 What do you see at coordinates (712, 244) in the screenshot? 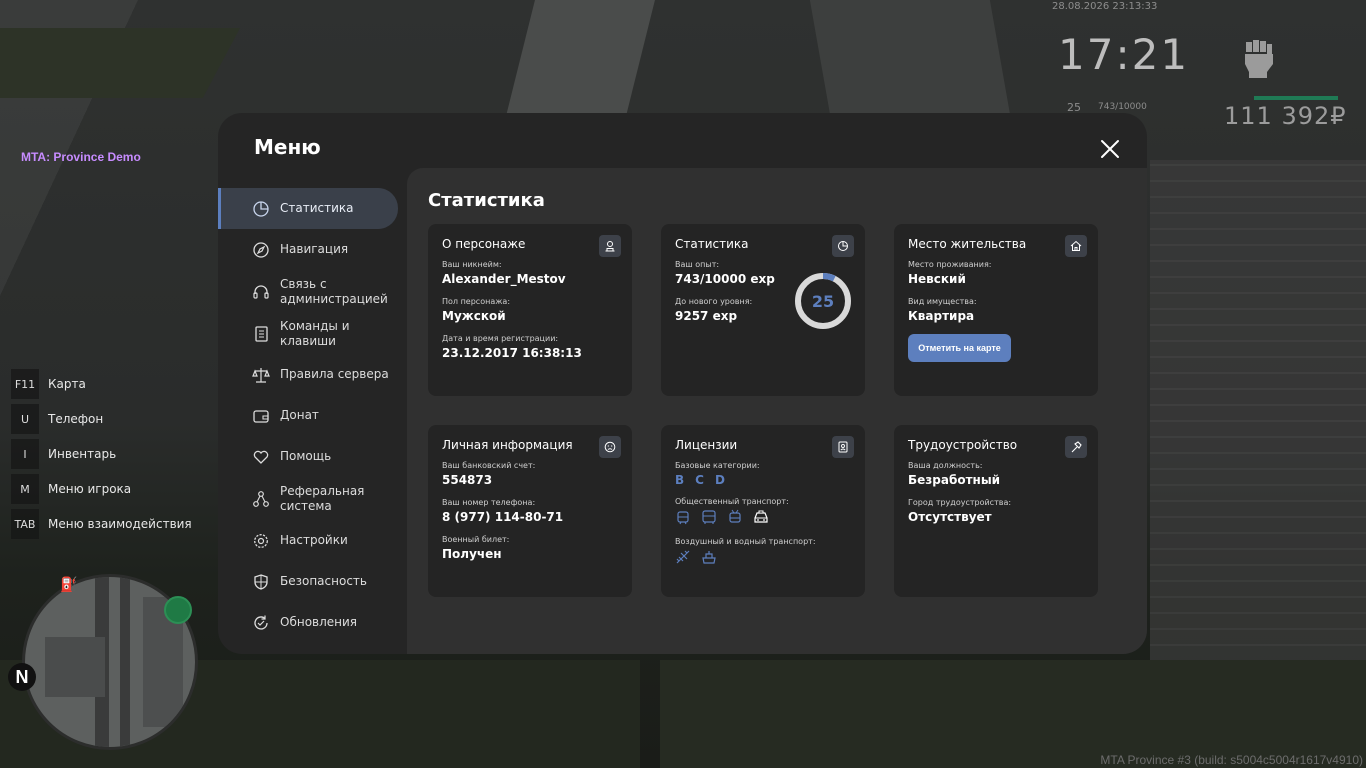
I see `card-title: Статистика` at bounding box center [712, 244].